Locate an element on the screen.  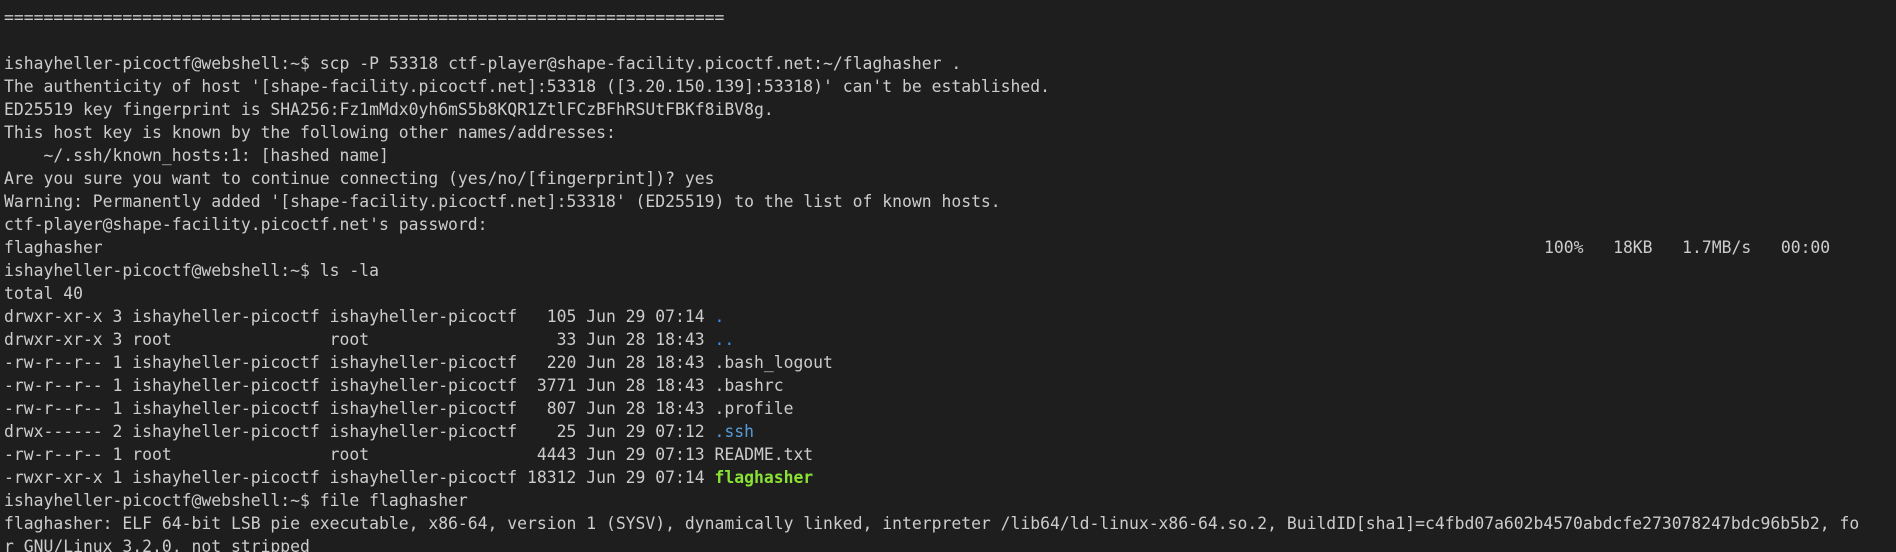
directory-name: .ssh is located at coordinates (734, 431).